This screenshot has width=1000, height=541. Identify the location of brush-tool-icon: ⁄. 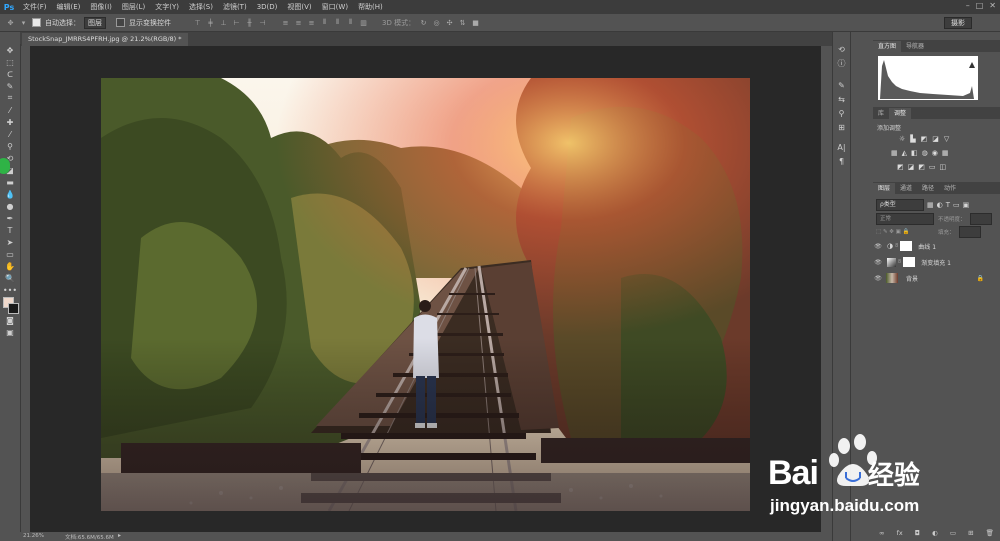
(10, 134).